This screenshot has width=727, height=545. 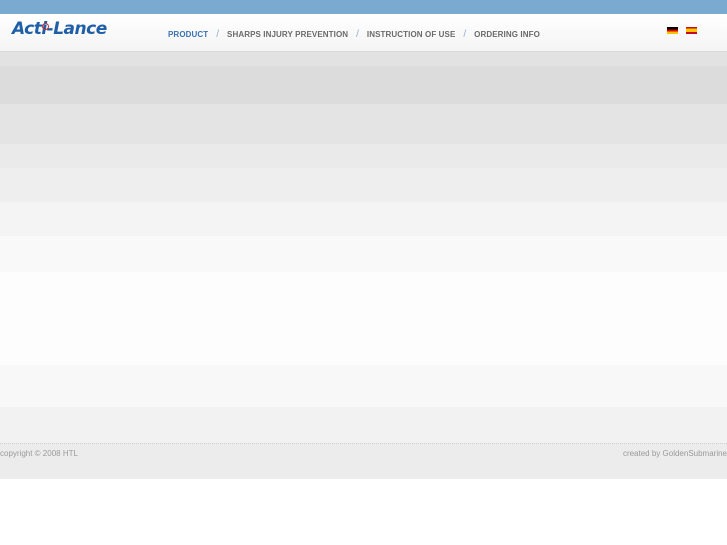 I want to click on site-logo: Acti-Lance, so click(x=59, y=29).